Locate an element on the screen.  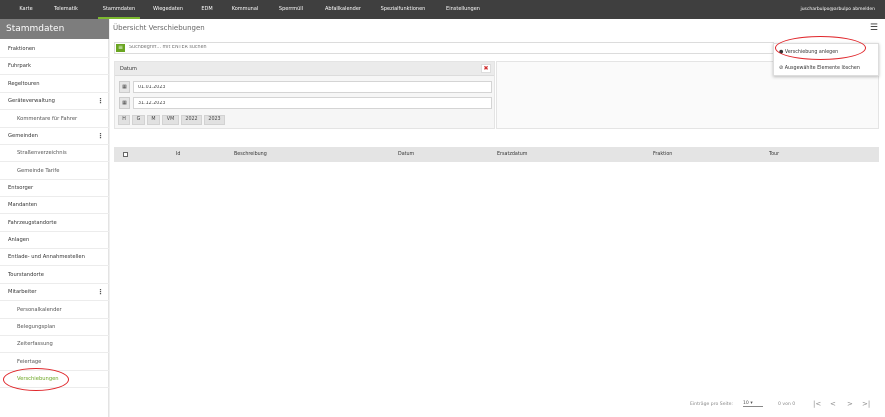
nav-abfallkalender: Abfallkalender is located at coordinates (343, 9).